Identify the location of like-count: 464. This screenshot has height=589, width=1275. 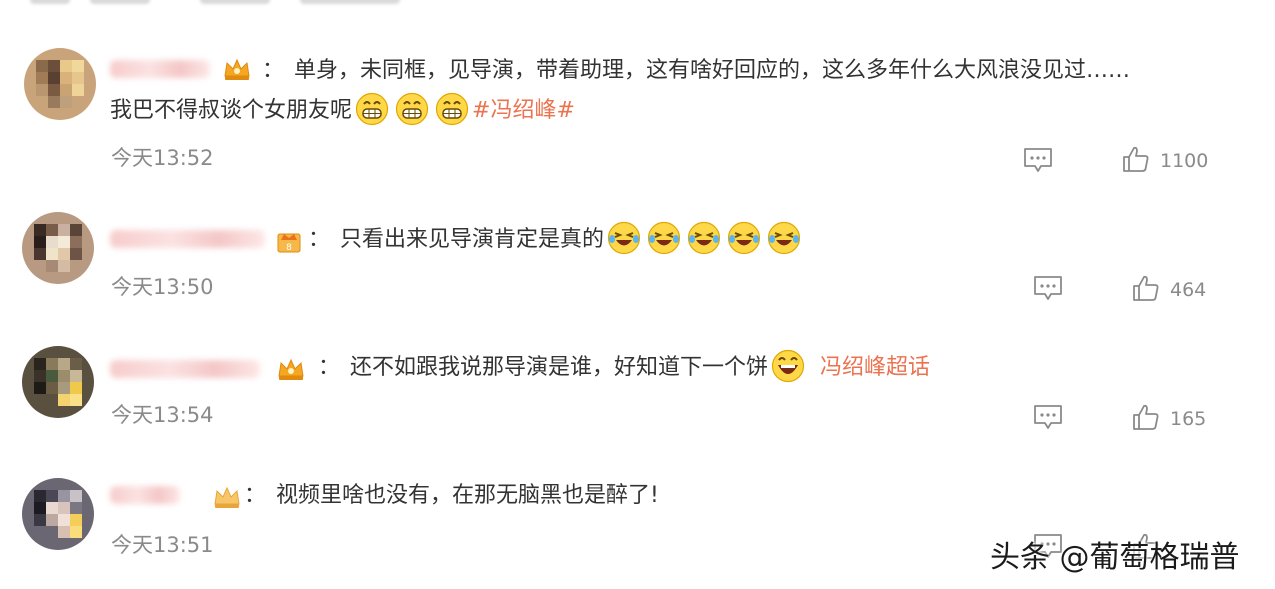
(1188, 290).